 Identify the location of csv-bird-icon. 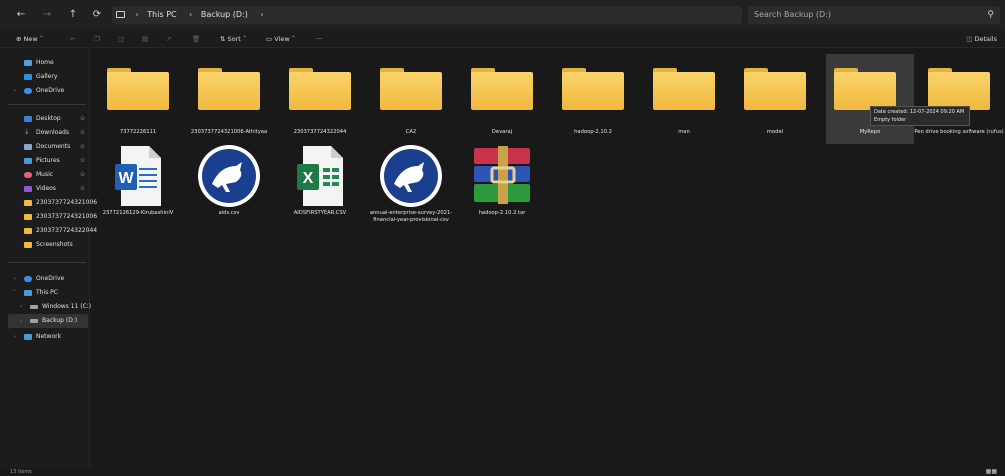
(411, 176).